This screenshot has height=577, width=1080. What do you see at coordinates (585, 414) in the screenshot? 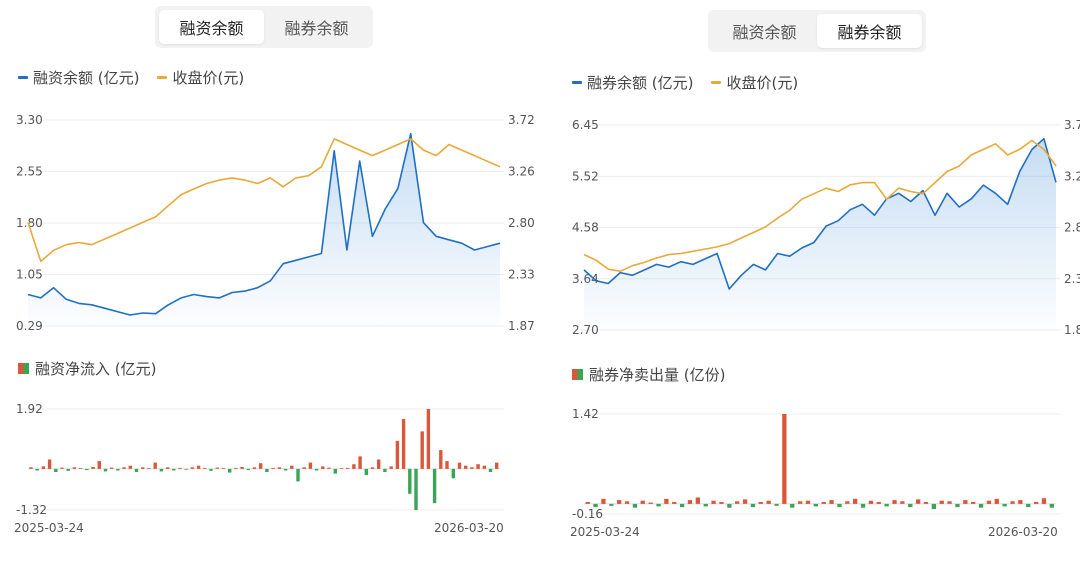
I see `right-bar-tick-label: 1.42` at bounding box center [585, 414].